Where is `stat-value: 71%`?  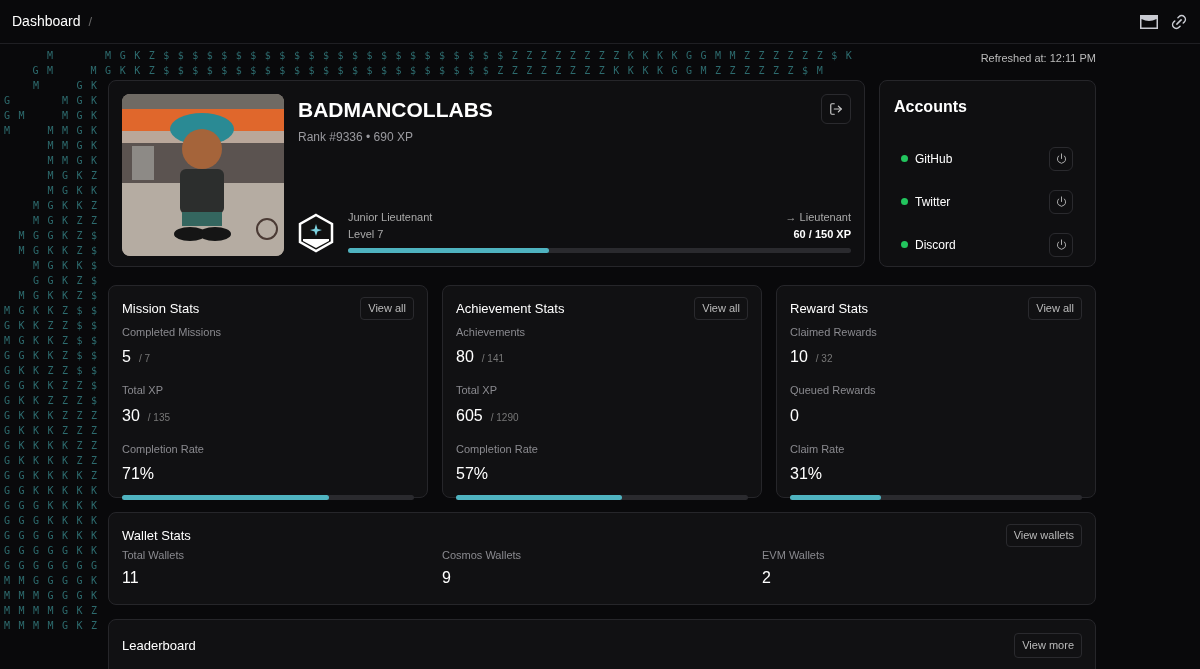
stat-value: 71% is located at coordinates (138, 474).